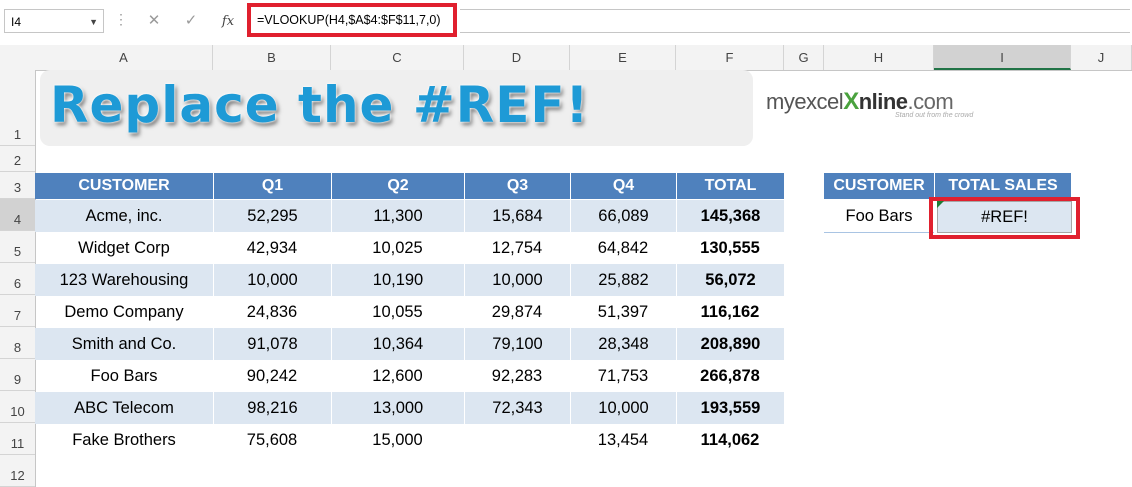  Describe the element at coordinates (54, 21) in the screenshot. I see `name-box: I4 ▼` at that location.